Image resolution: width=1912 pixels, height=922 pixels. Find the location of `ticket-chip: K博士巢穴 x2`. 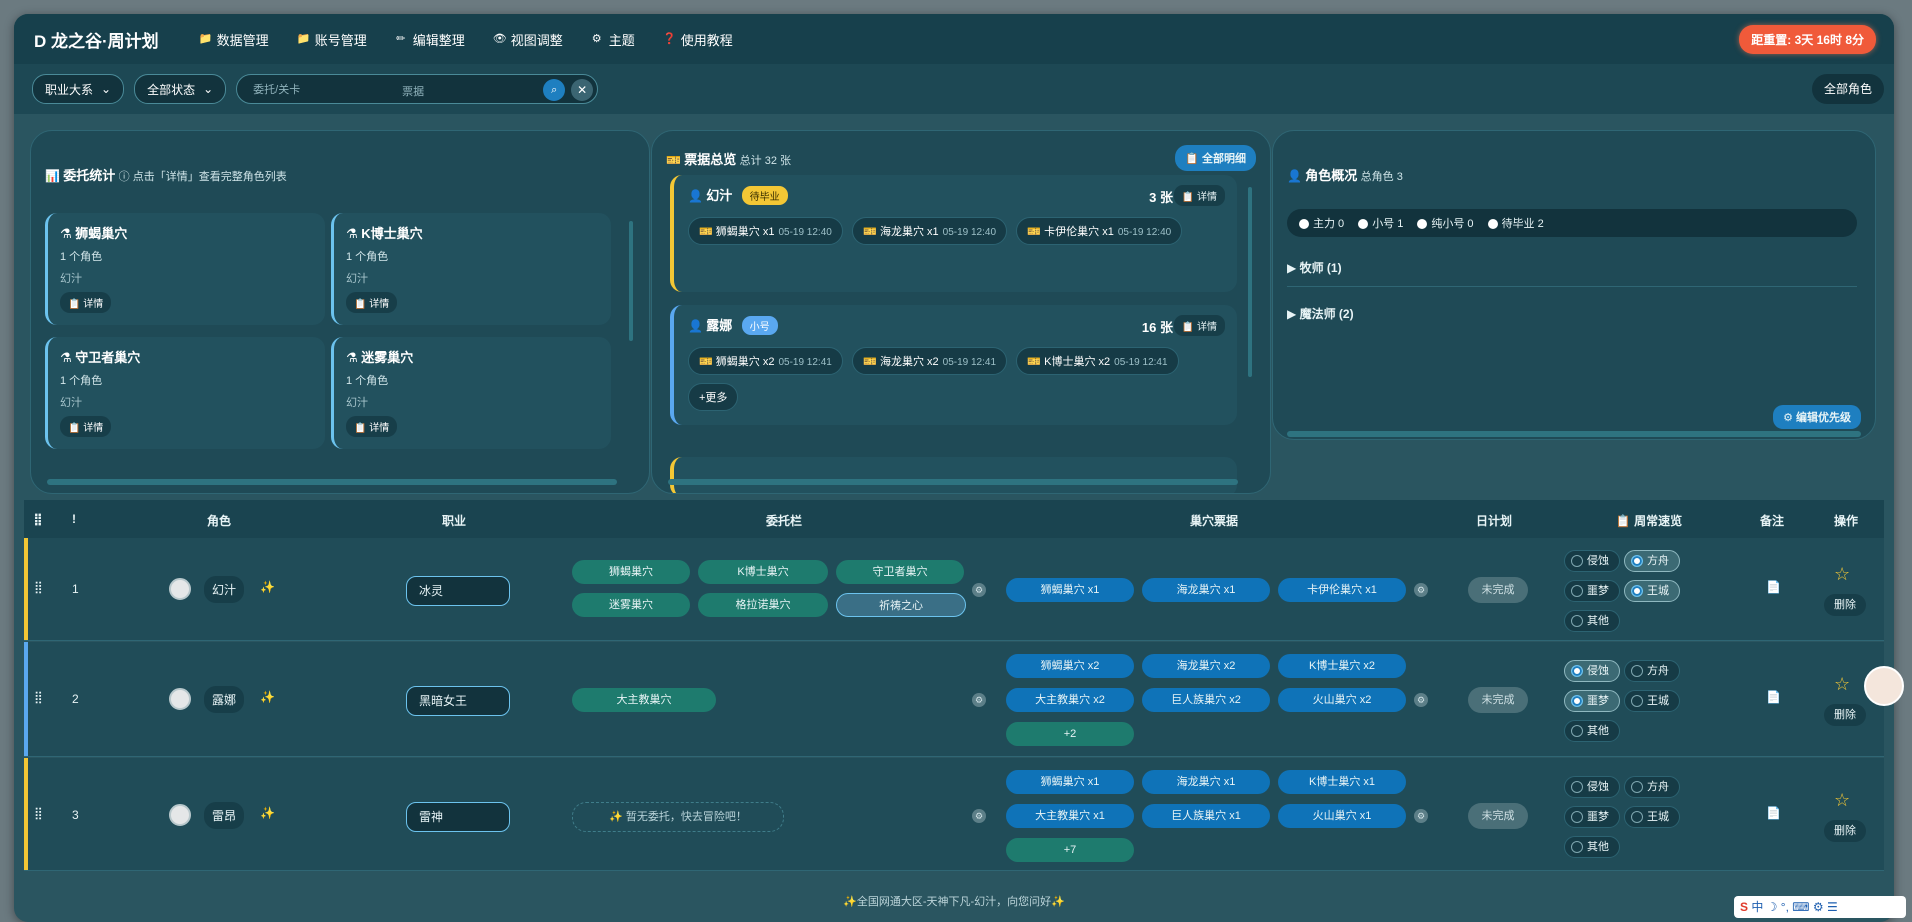

ticket-chip: K博士巢穴 x2 is located at coordinates (1342, 666).